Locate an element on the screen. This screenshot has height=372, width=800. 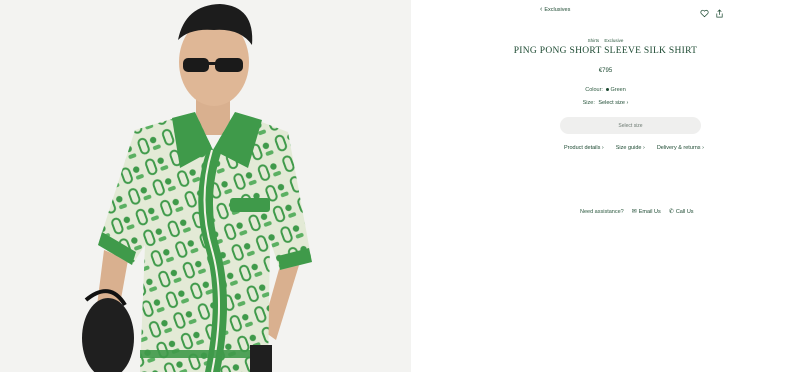
size-selector: Size: Select size › is located at coordinates (605, 103).